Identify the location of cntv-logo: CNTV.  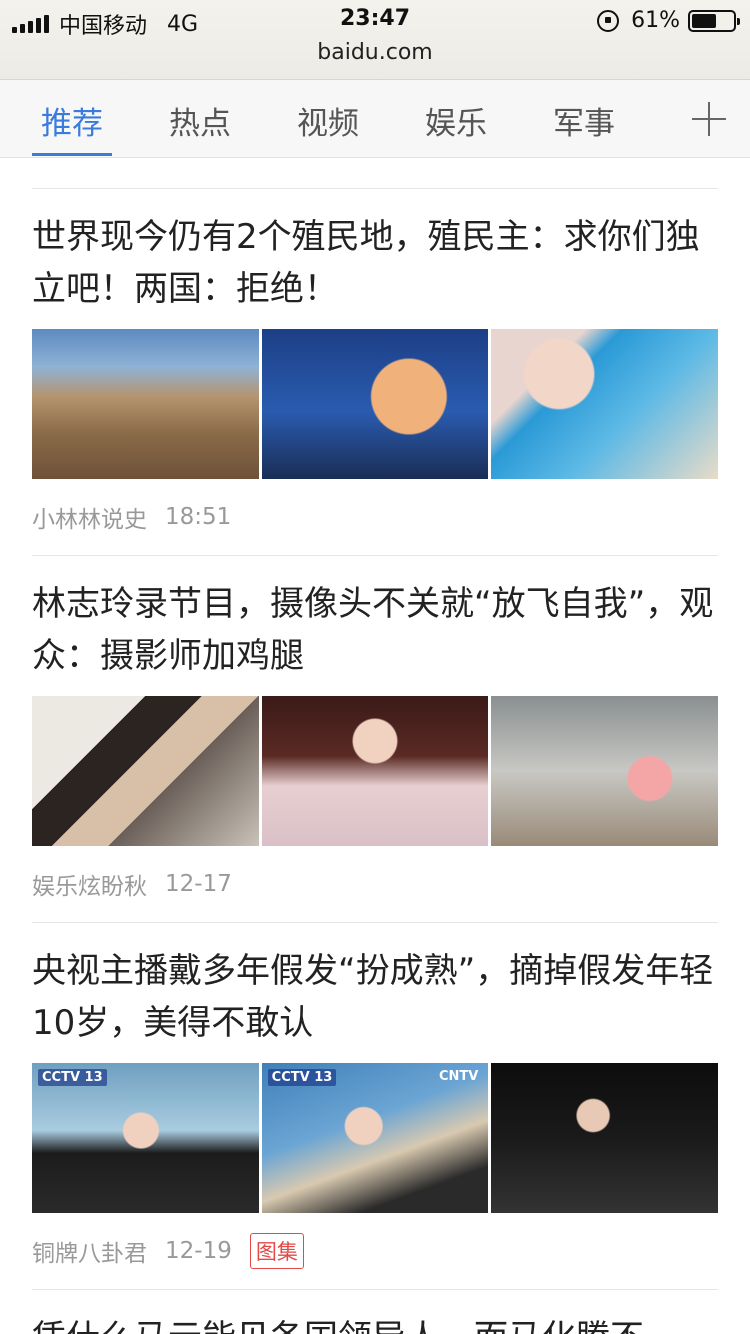
(458, 1076).